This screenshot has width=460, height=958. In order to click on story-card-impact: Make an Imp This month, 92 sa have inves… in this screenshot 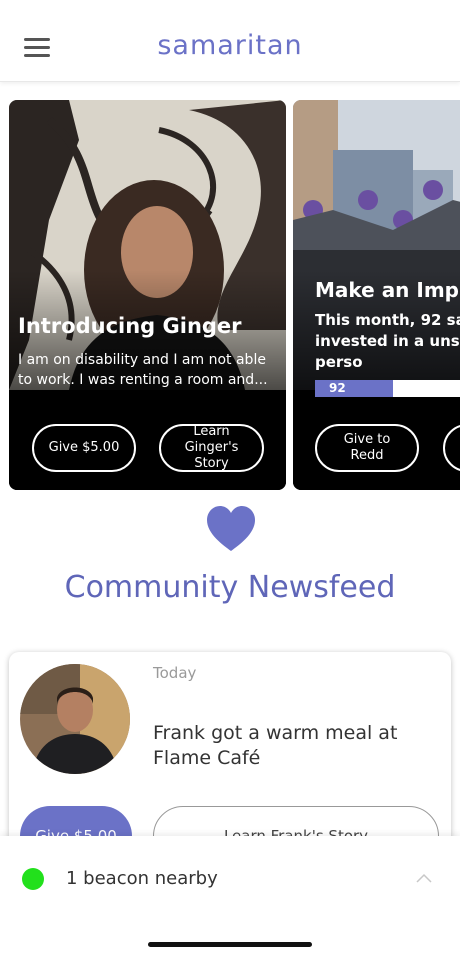, I will do `click(376, 295)`.